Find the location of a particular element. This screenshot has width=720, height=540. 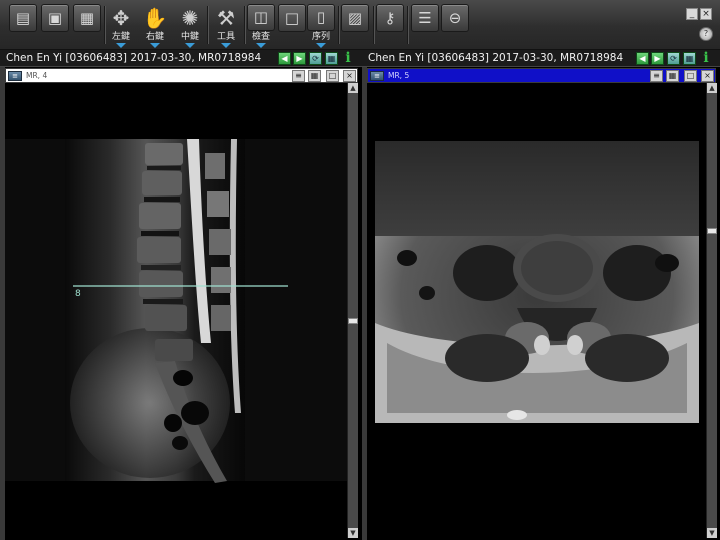

series-button: ▯ 序列 is located at coordinates (321, 26).